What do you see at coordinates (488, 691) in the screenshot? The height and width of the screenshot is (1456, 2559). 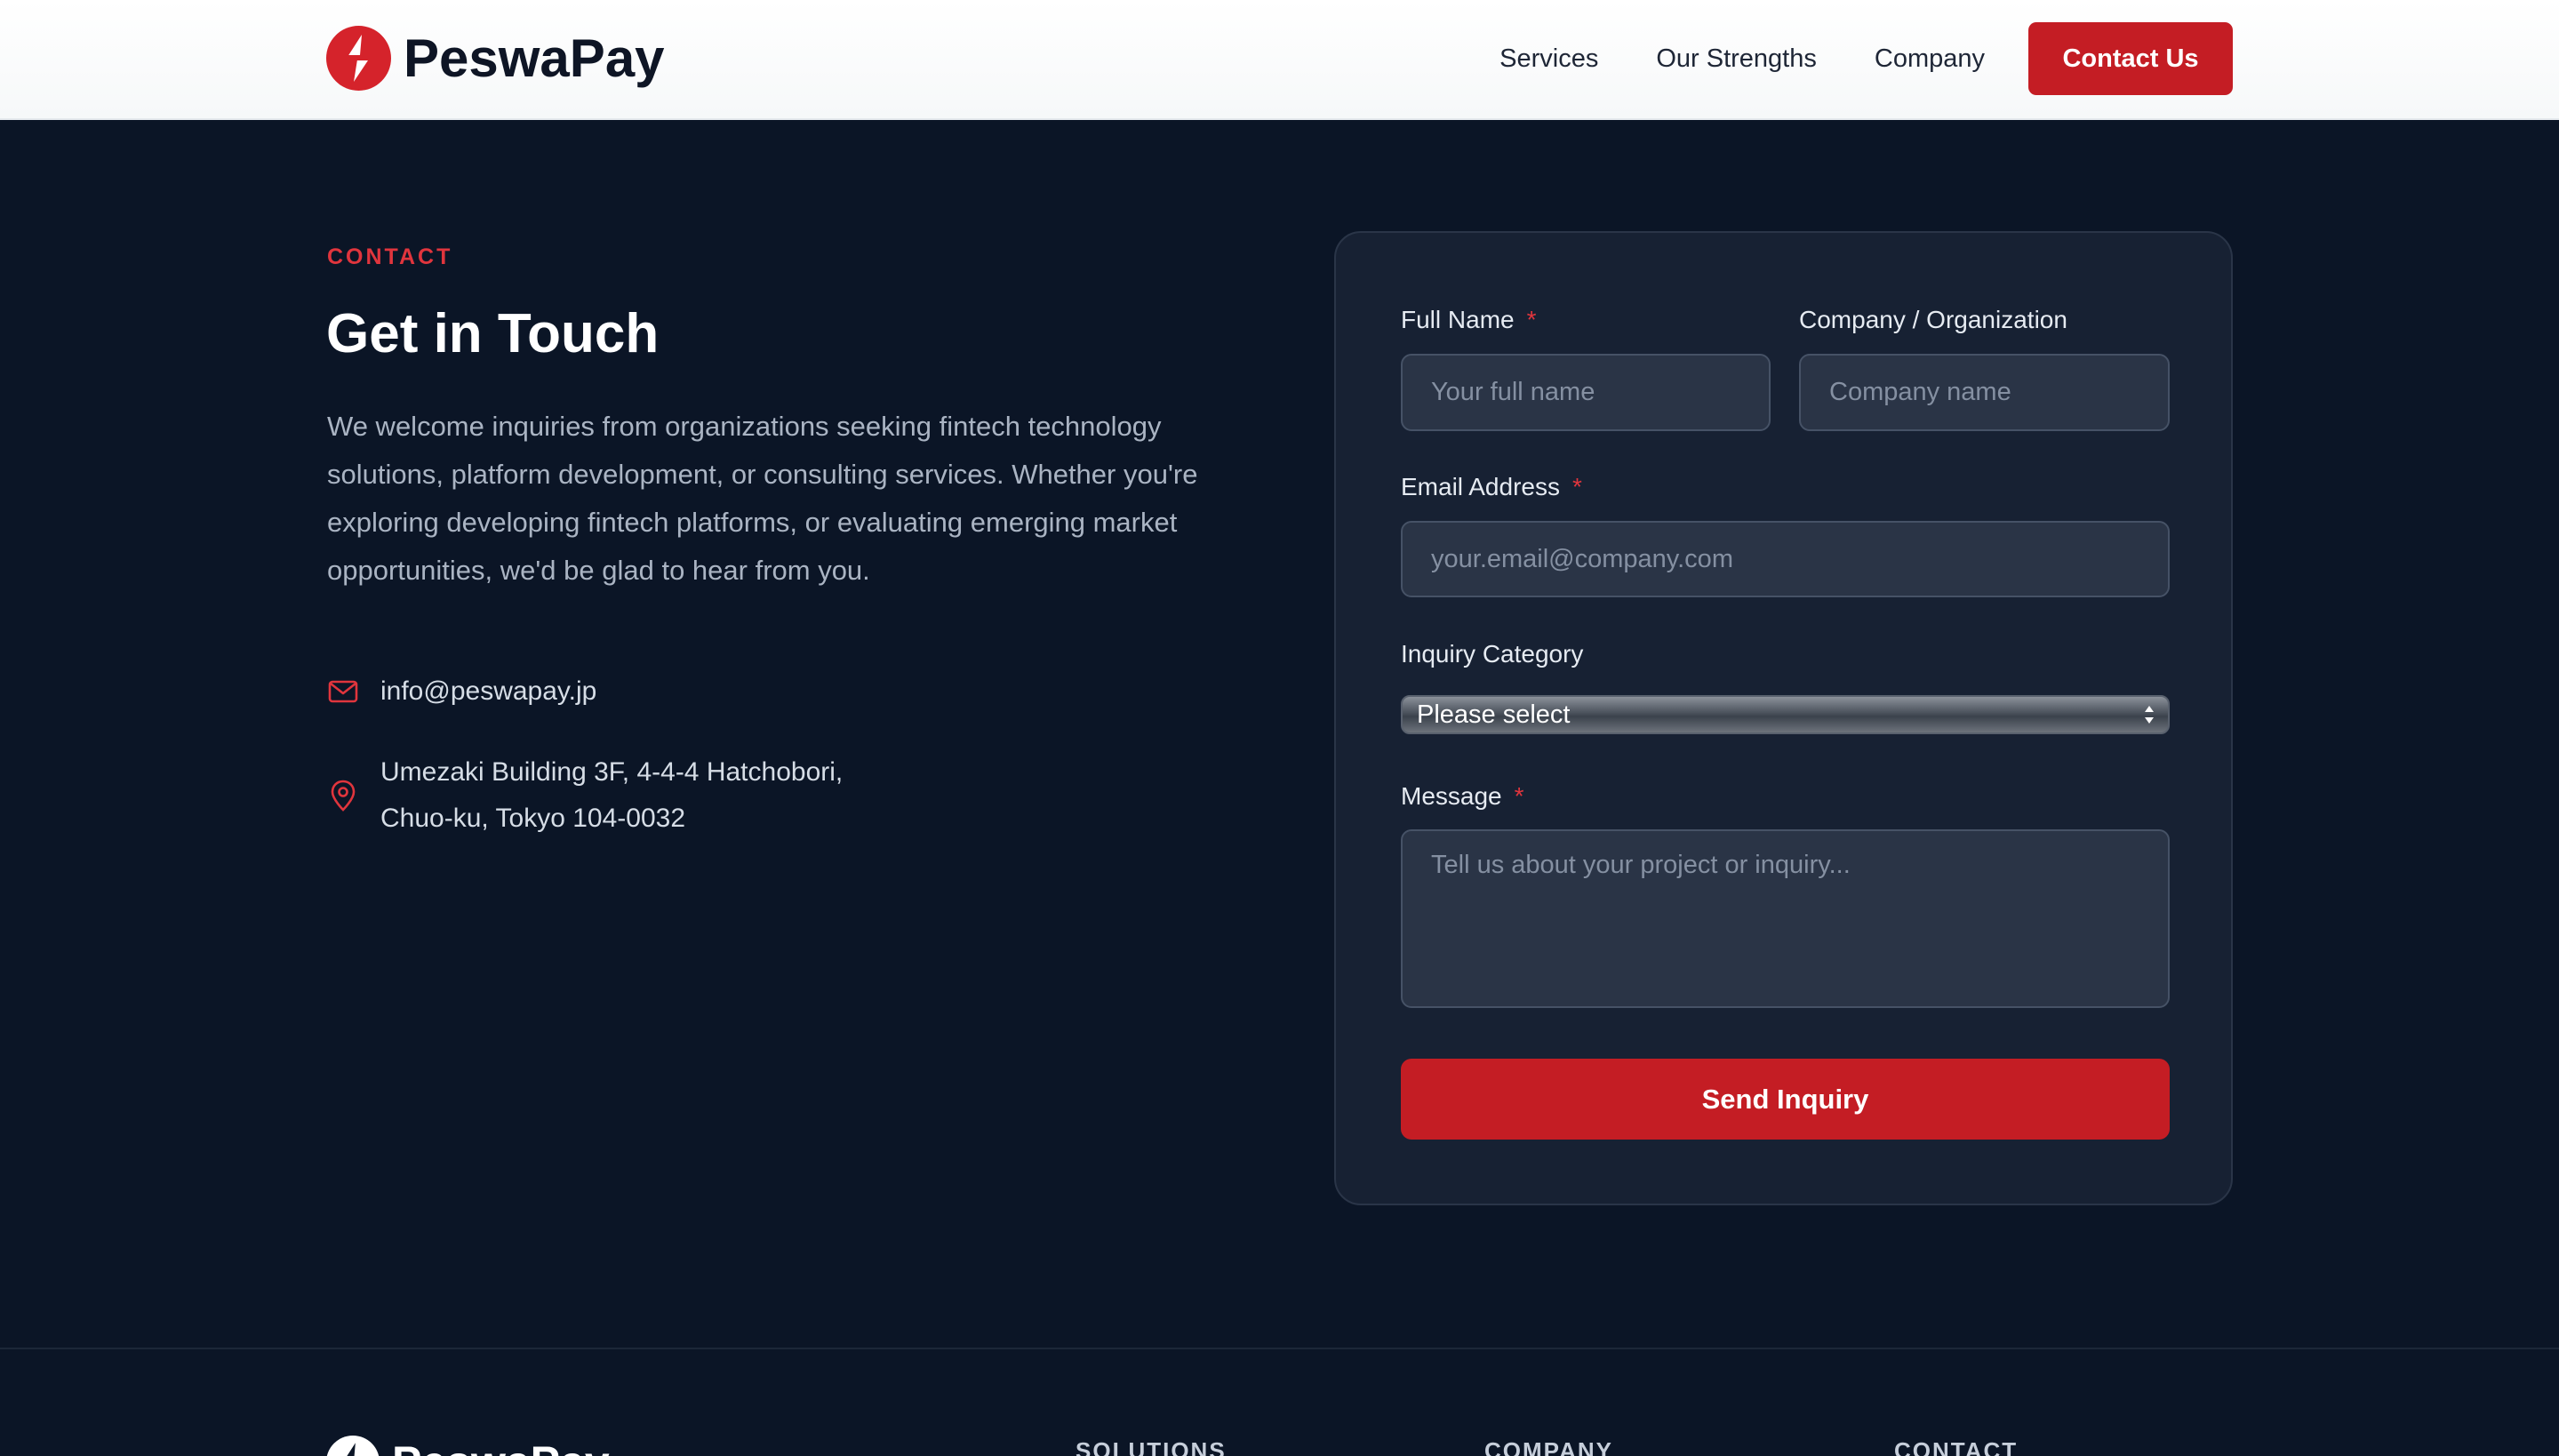 I see `contact-email-link: info@peswapay.jp` at bounding box center [488, 691].